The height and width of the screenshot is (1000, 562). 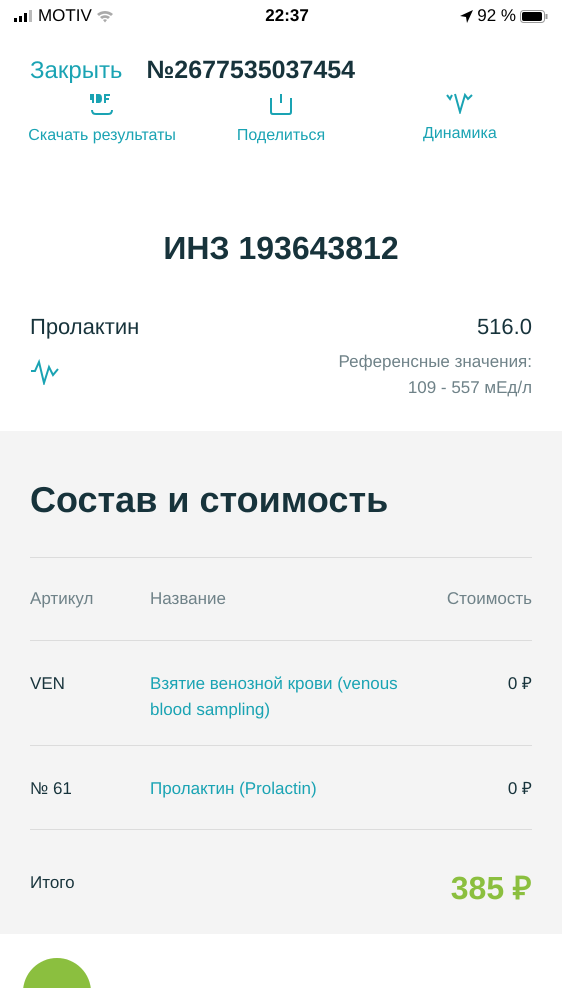 I want to click on section-title: Состав и стоимость, so click(x=210, y=500).